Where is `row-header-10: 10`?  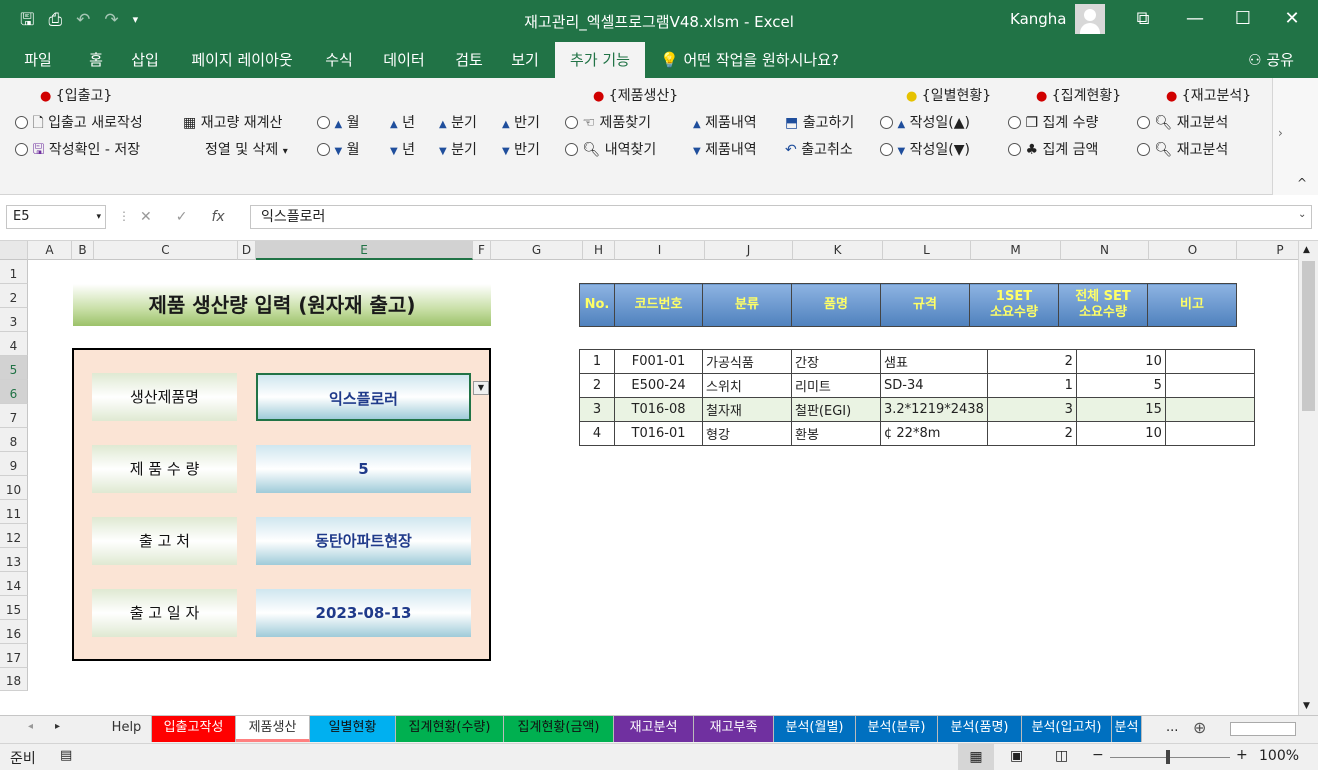
row-header-10: 10 is located at coordinates (14, 488).